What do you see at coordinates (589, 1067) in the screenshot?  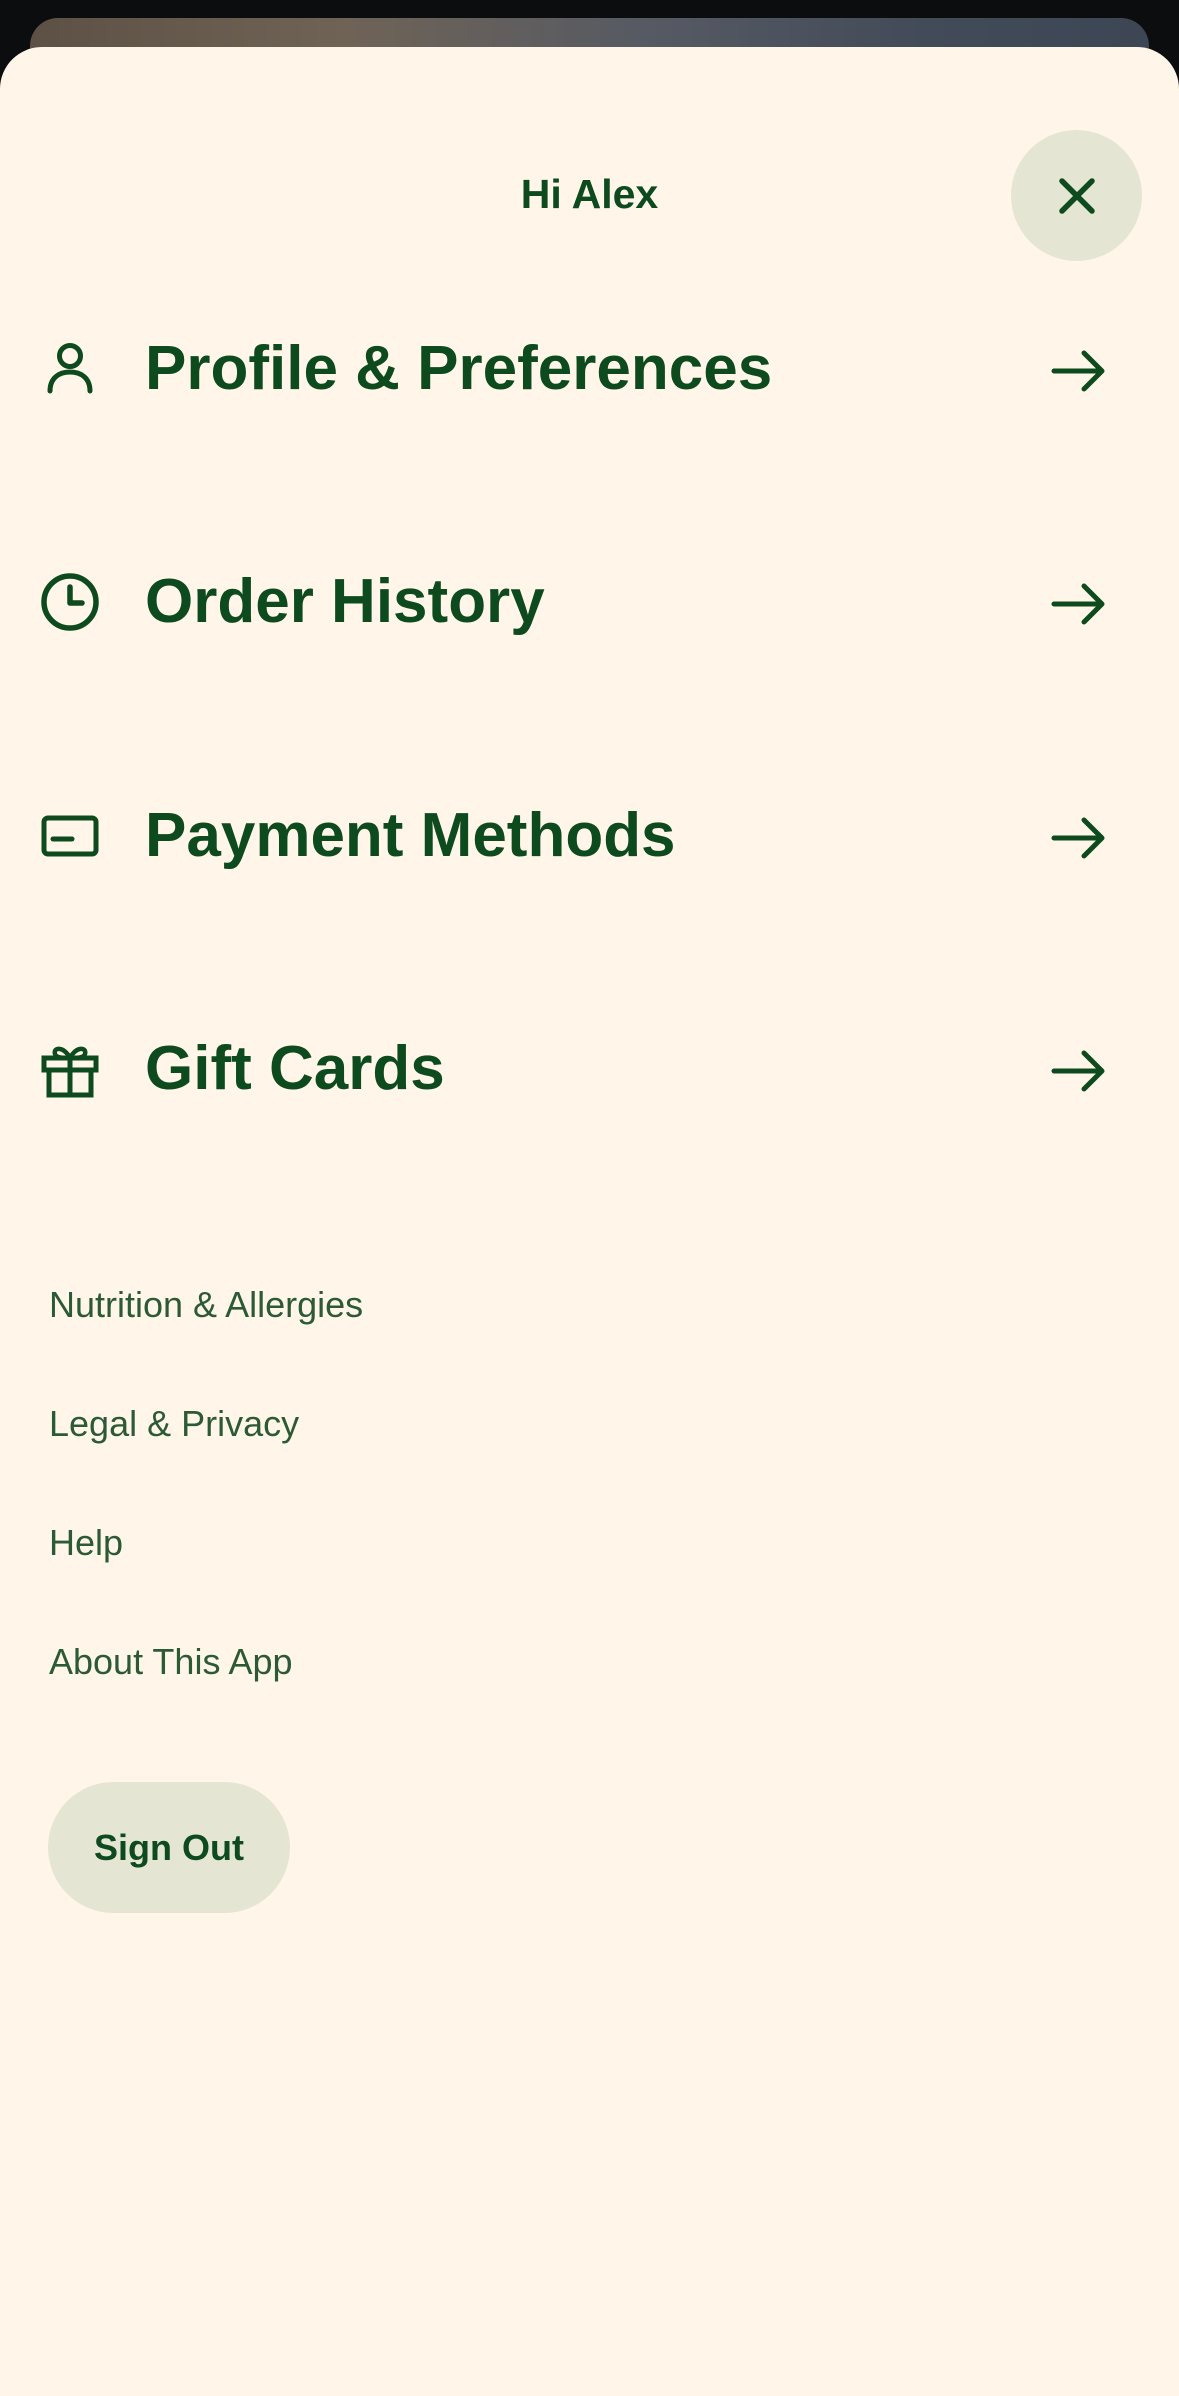 I see `menu-item-gift-cards: Gift Cards` at bounding box center [589, 1067].